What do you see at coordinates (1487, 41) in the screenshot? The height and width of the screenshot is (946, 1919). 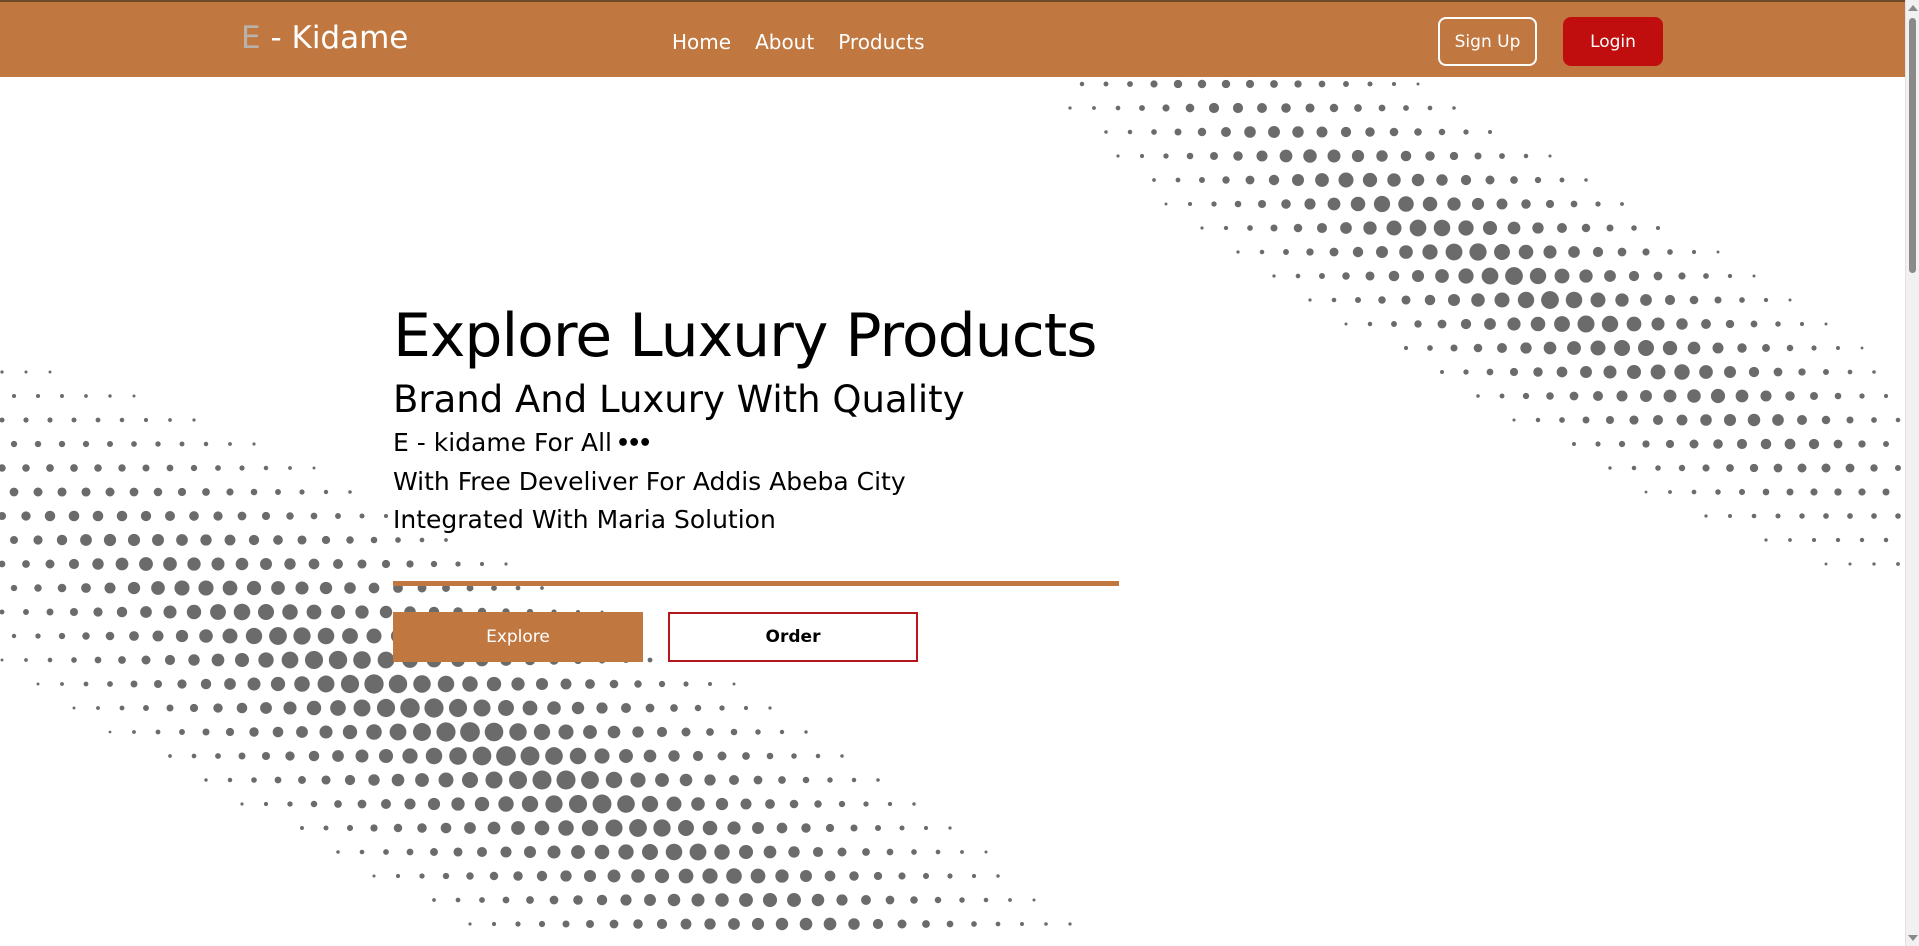 I see `sign-up-button: Sign Up` at bounding box center [1487, 41].